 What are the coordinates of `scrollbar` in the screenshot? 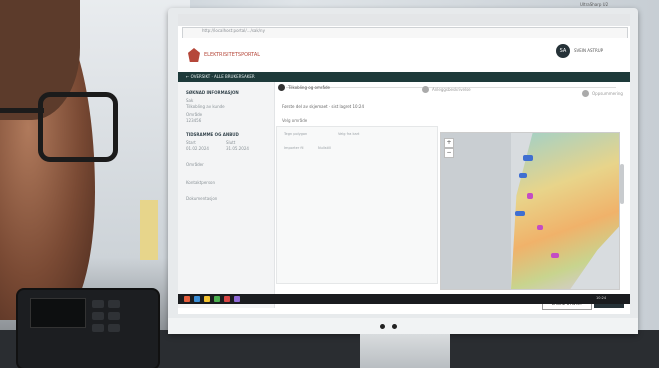 It's located at (622, 184).